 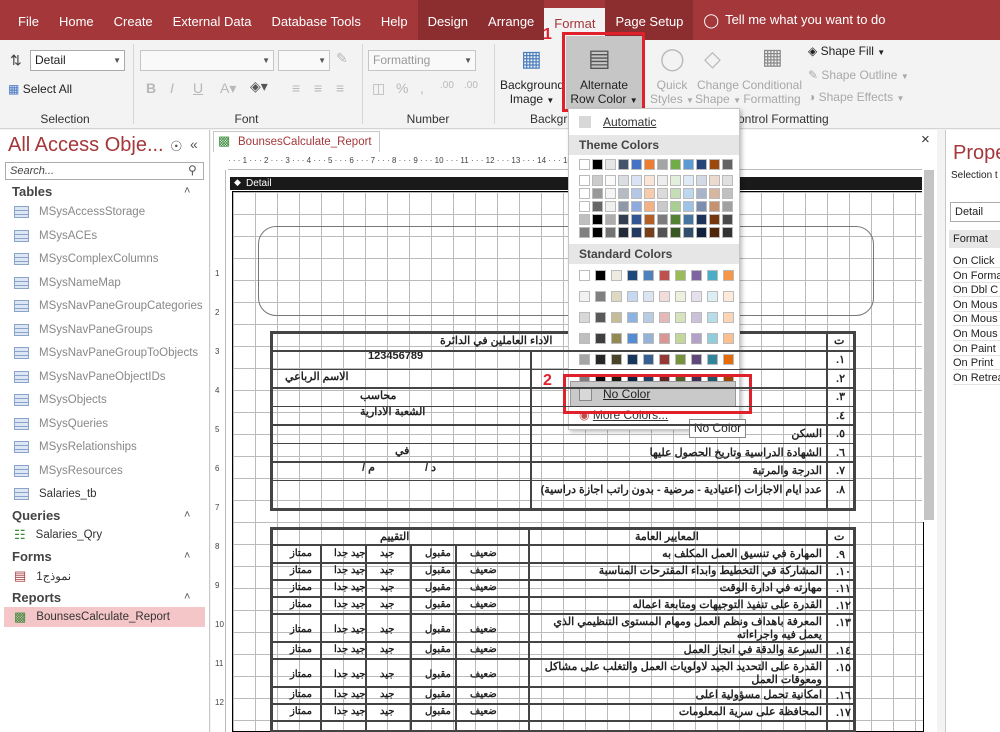 What do you see at coordinates (976, 276) in the screenshot?
I see `property-item: On Forma` at bounding box center [976, 276].